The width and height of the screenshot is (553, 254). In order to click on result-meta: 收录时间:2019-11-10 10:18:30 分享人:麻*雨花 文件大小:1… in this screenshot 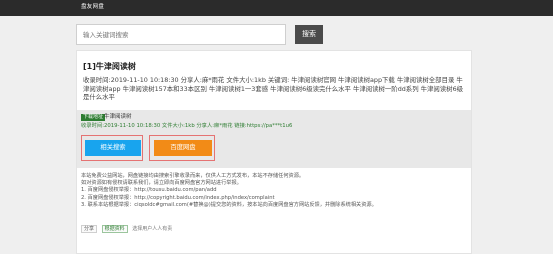, I will do `click(273, 89)`.